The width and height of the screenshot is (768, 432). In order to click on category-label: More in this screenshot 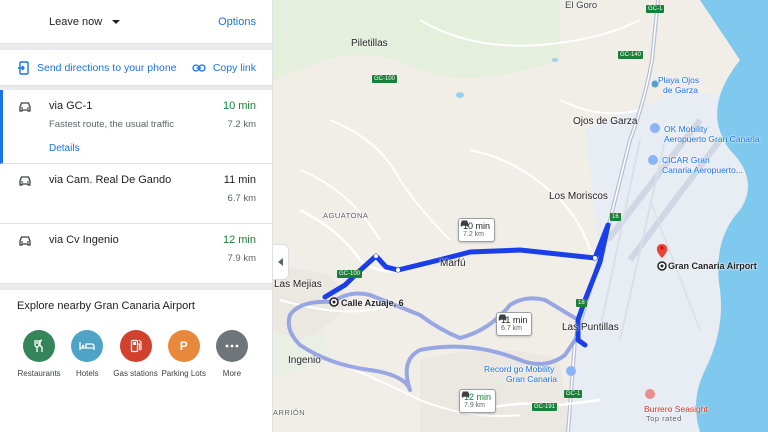, I will do `click(232, 373)`.